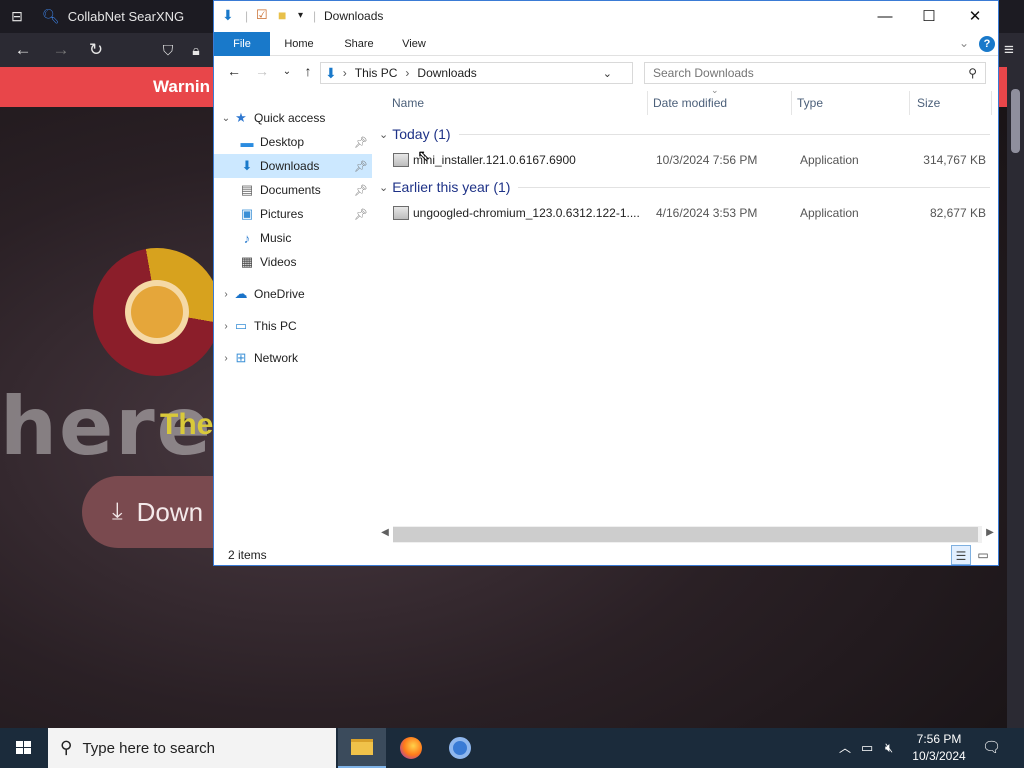 The width and height of the screenshot is (1024, 768). What do you see at coordinates (299, 44) in the screenshot?
I see `tab-home: Home` at bounding box center [299, 44].